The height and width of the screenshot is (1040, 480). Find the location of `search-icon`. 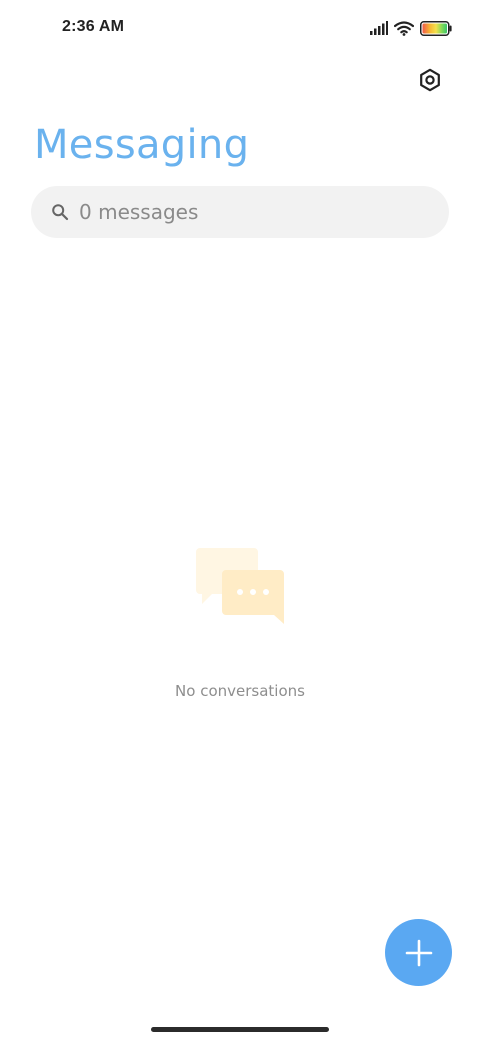

search-icon is located at coordinates (60, 212).